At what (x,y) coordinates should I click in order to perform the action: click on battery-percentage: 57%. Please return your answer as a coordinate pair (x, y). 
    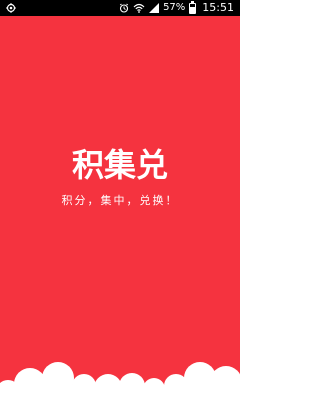
    Looking at the image, I should click on (174, 7).